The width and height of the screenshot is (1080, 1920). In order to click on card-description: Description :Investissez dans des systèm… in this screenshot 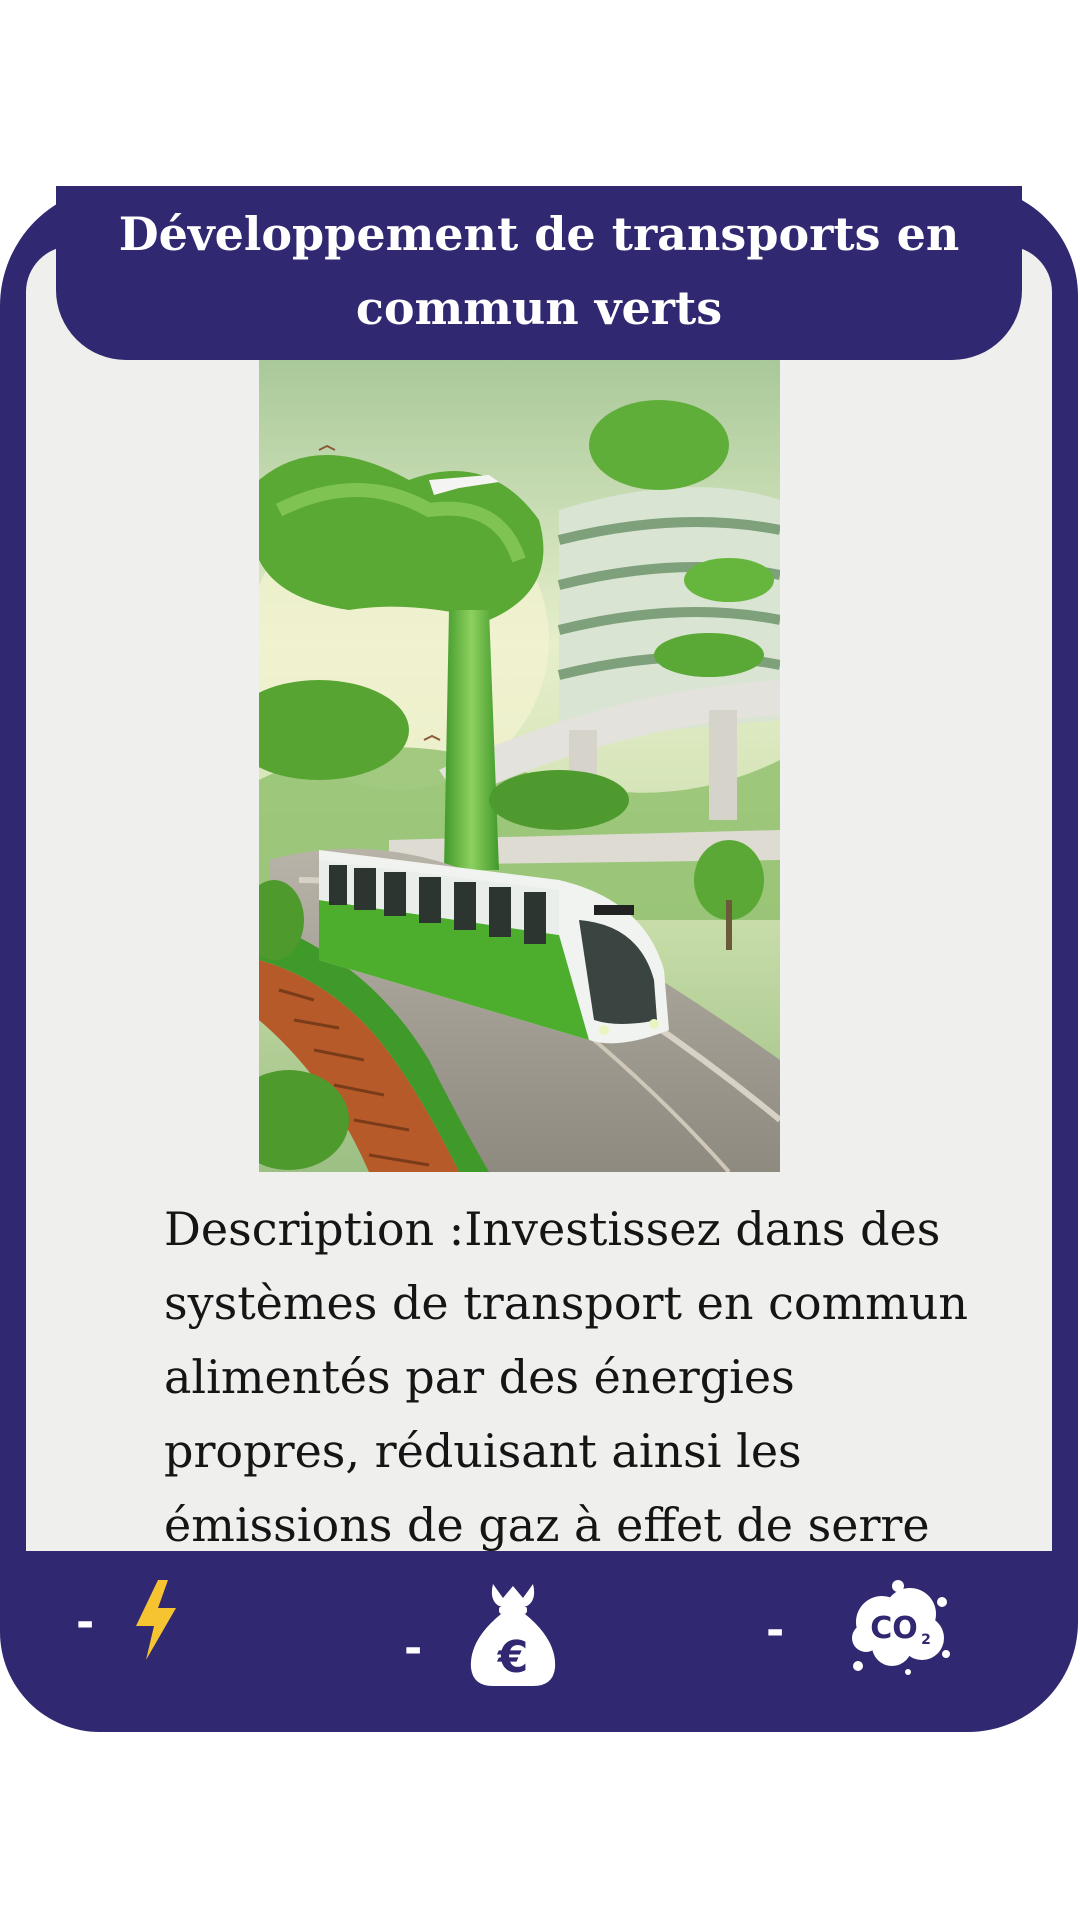, I will do `click(566, 1377)`.